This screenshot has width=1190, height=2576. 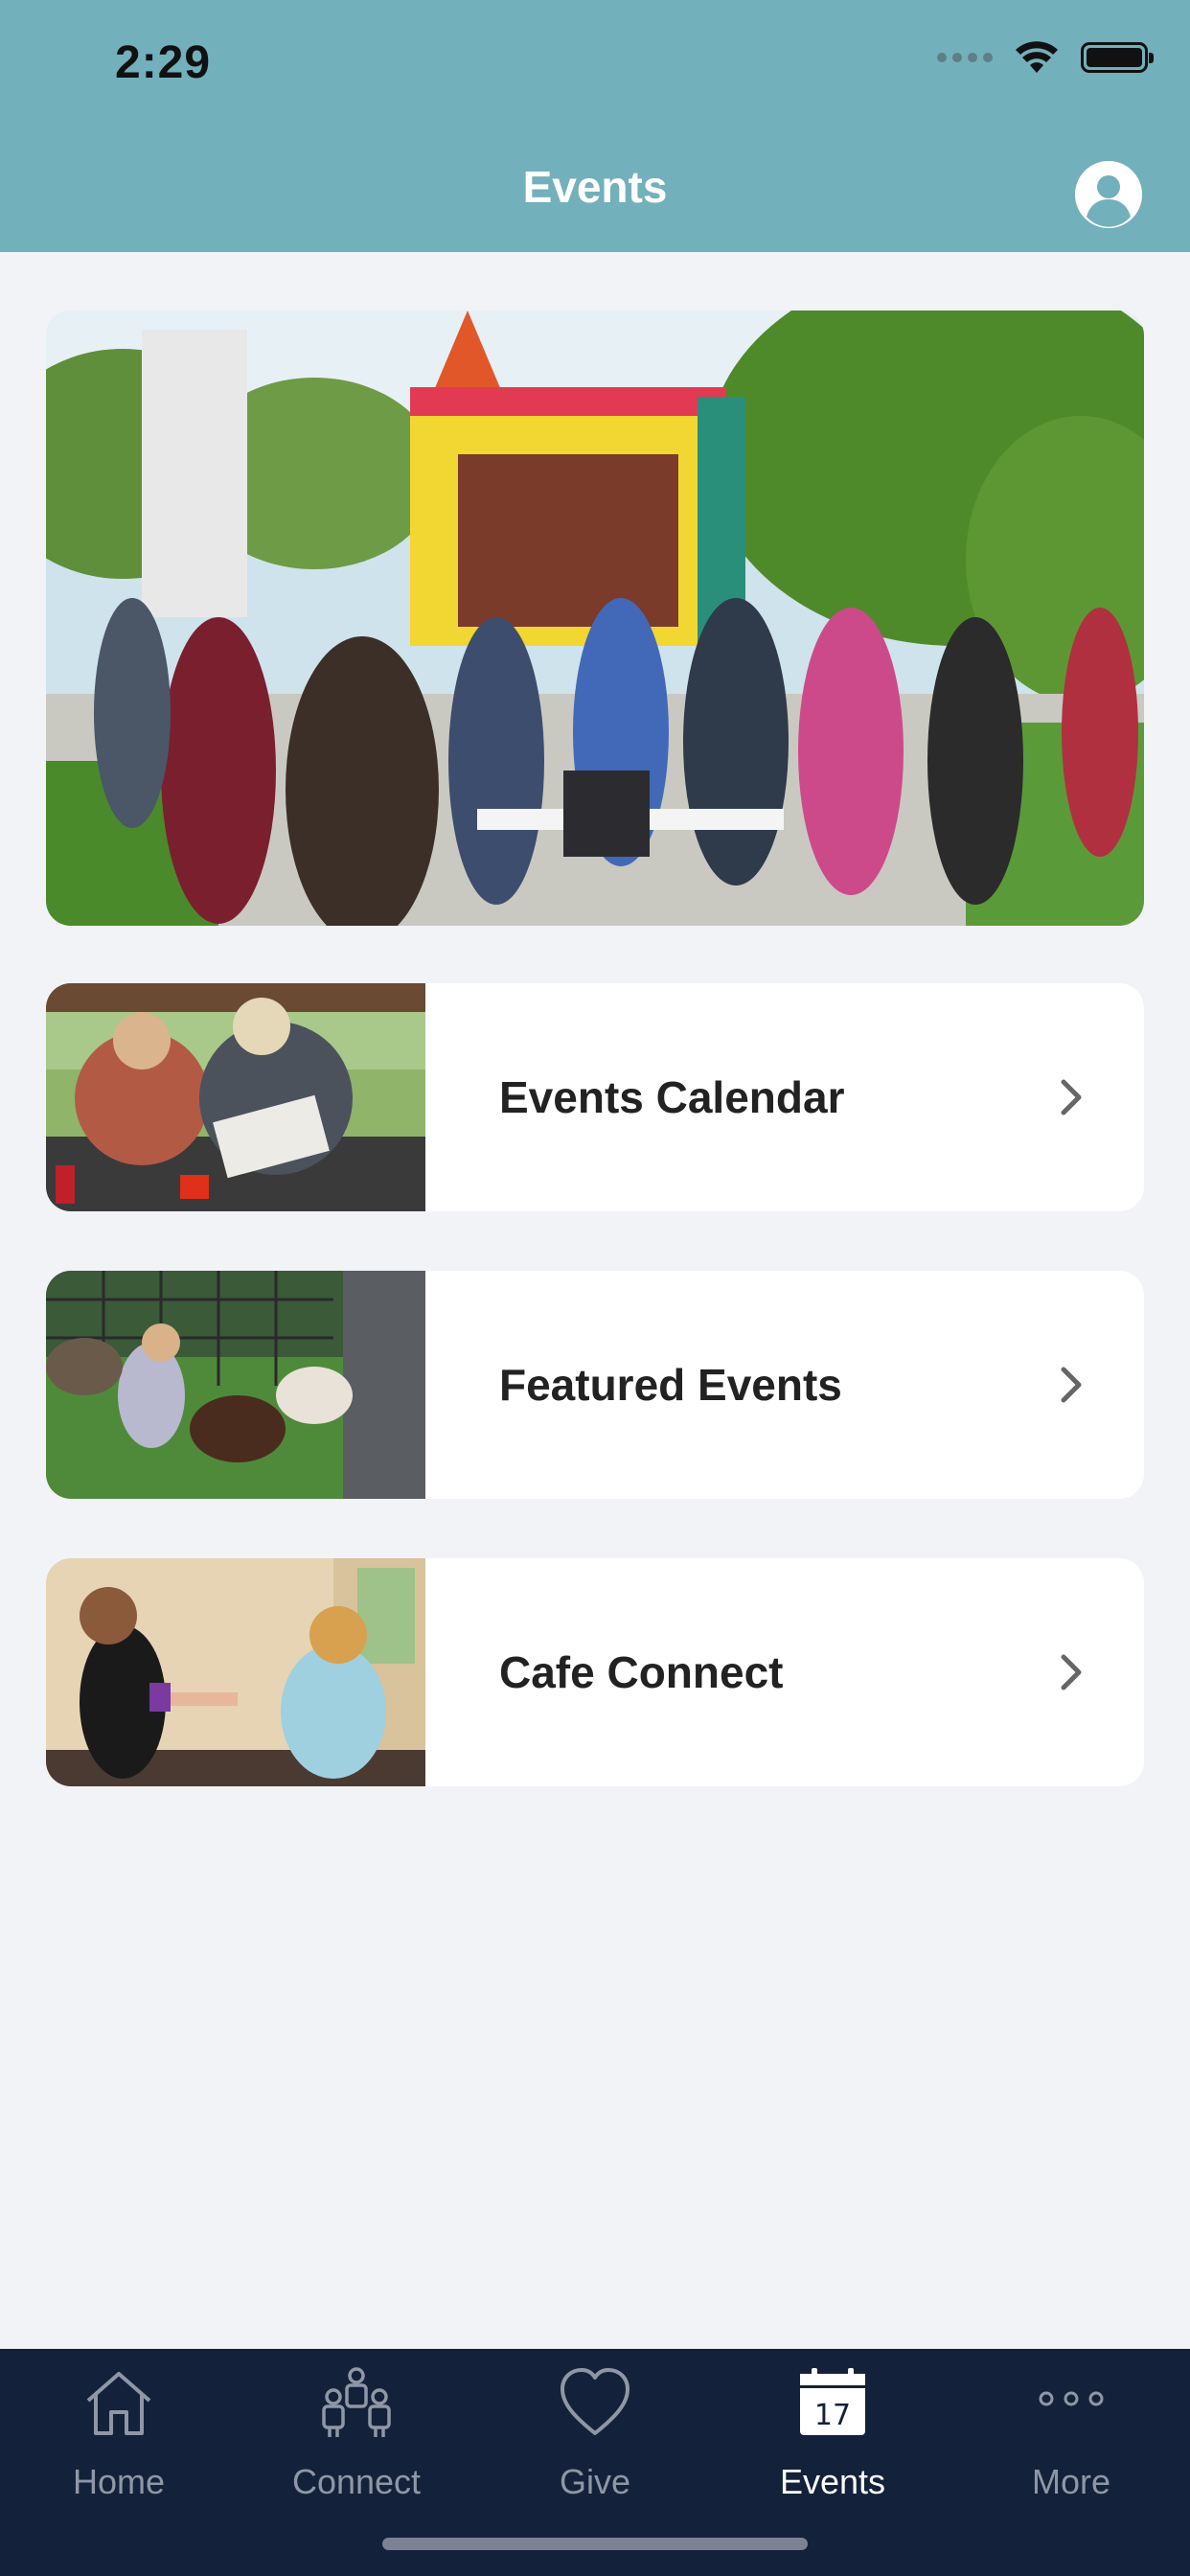 What do you see at coordinates (672, 1097) in the screenshot?
I see `card-label: Events Calendar` at bounding box center [672, 1097].